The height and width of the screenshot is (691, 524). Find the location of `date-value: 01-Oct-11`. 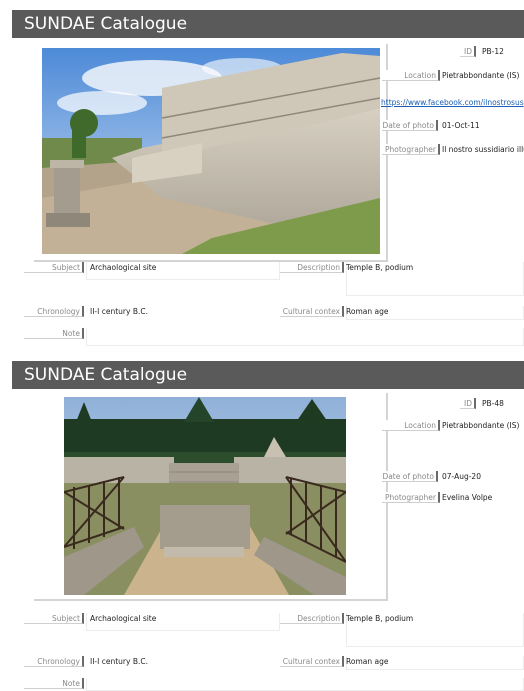

date-value: 01-Oct-11 is located at coordinates (461, 125).